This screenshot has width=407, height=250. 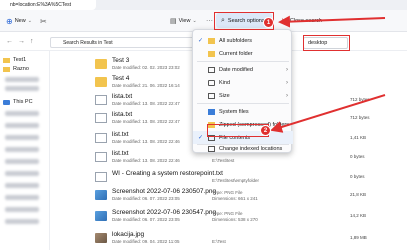 I want to click on file-path: E:\Test\test, so click(x=223, y=160).